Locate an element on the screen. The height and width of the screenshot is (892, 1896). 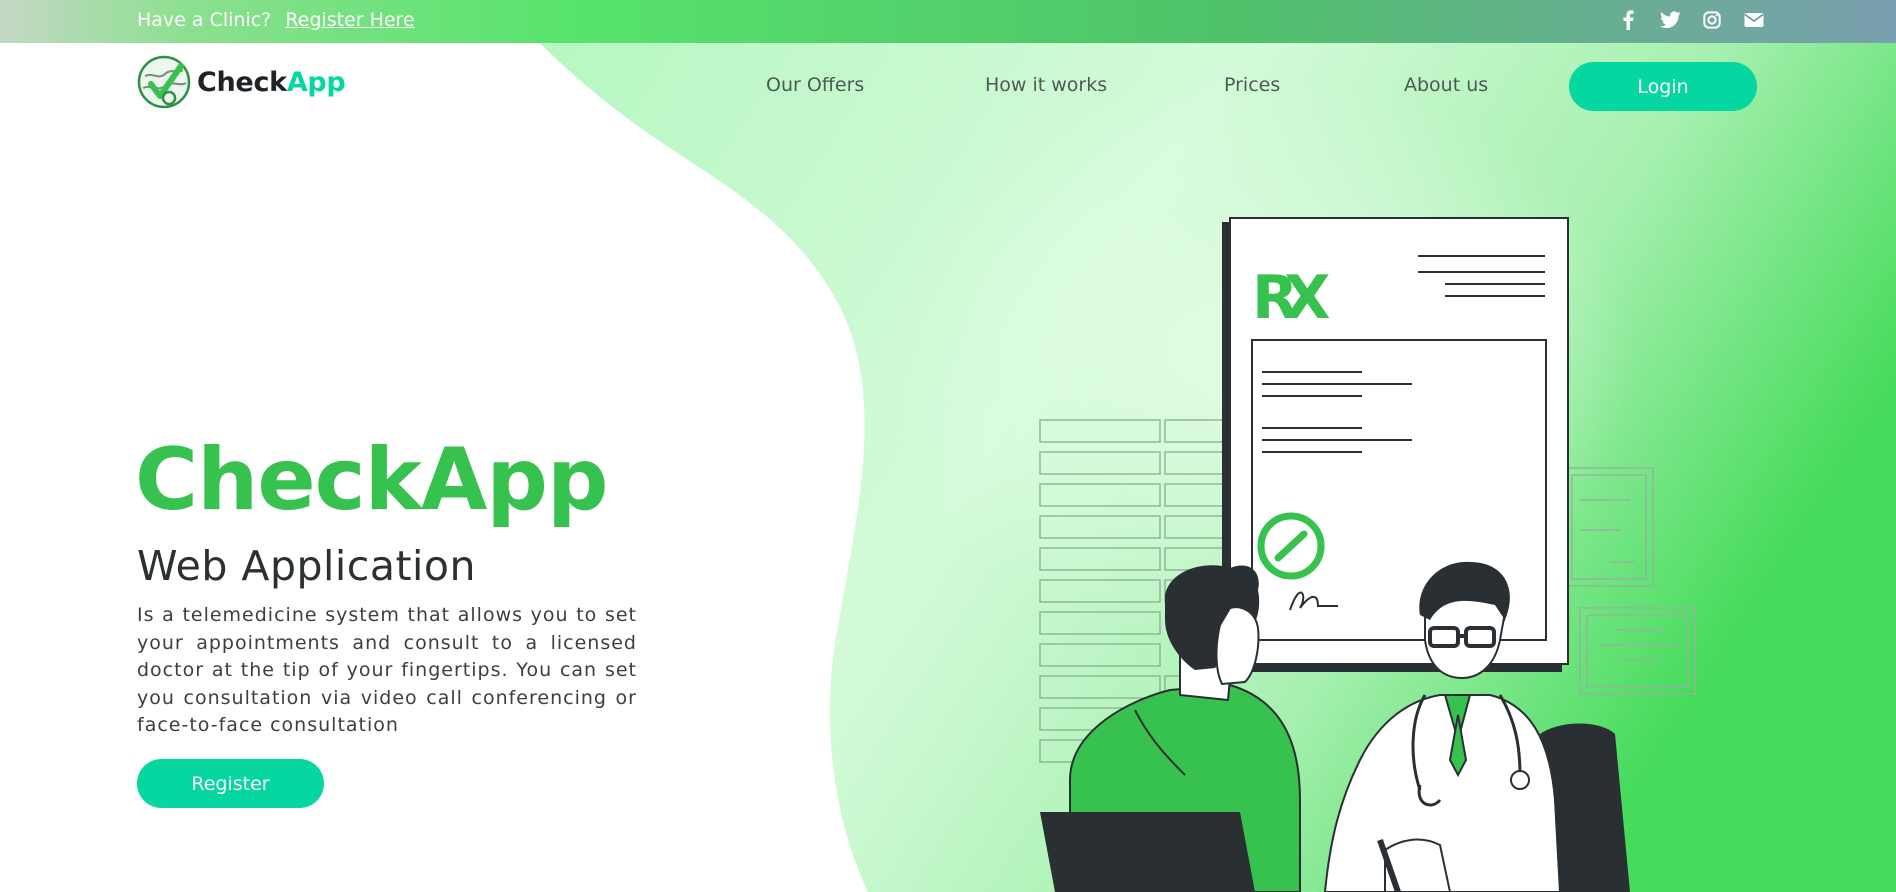
brand-name: CheckApp is located at coordinates (271, 82).